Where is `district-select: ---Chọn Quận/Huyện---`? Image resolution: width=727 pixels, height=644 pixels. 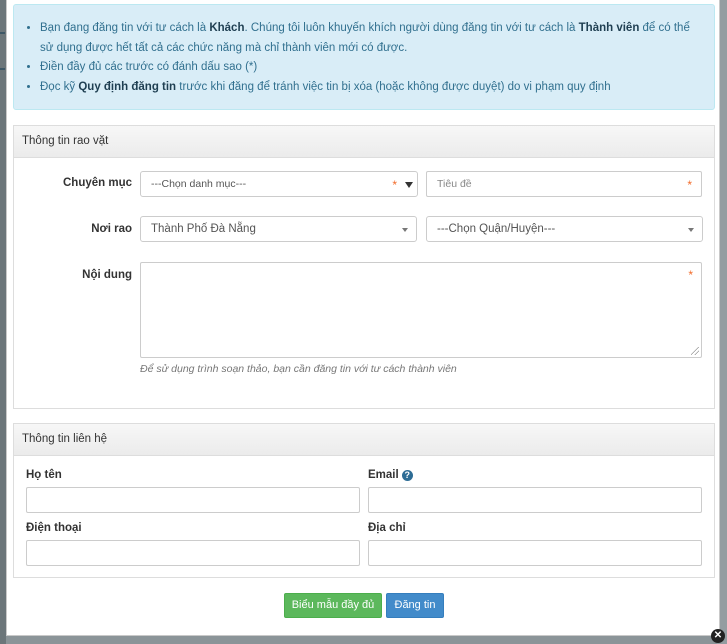
district-select: ---Chọn Quận/Huyện--- is located at coordinates (564, 229).